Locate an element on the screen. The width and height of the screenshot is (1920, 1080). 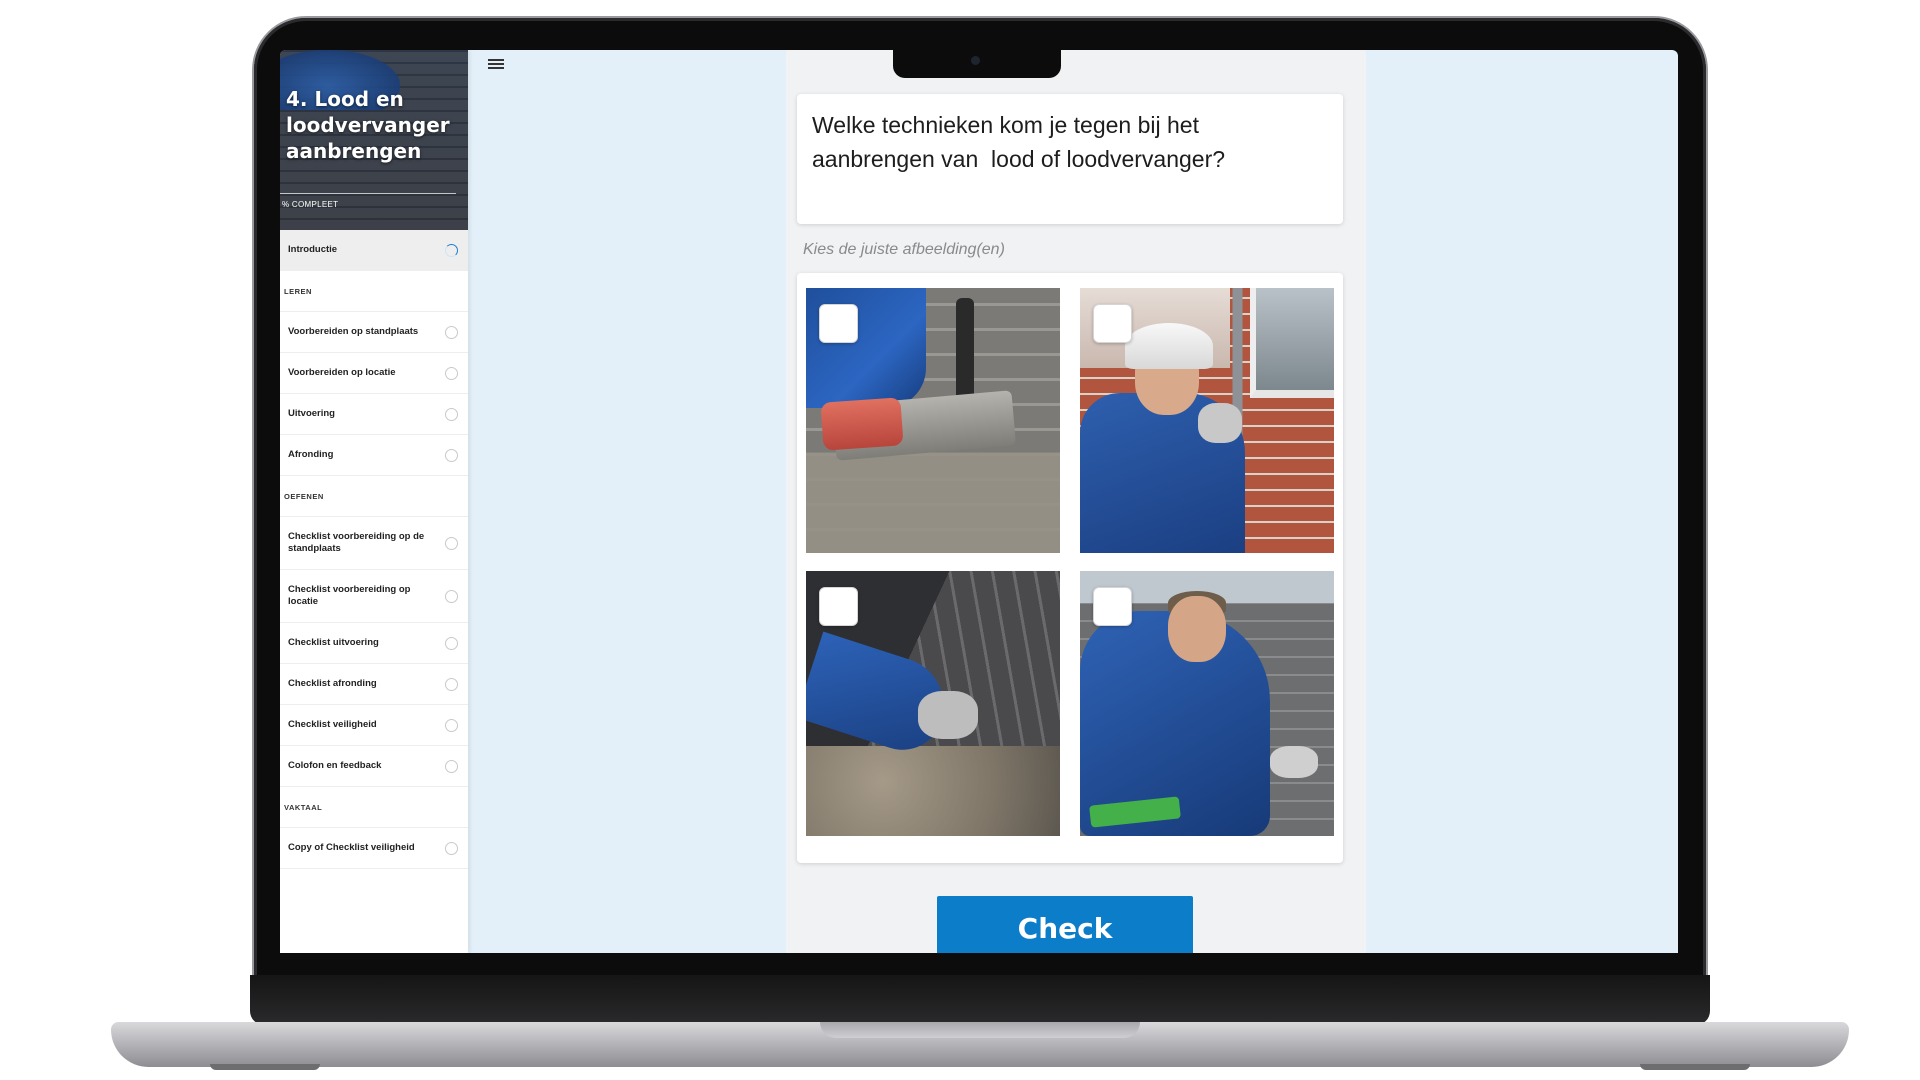
nav-item-label: Checklist voorbereiding op locatie is located at coordinates (349, 595).